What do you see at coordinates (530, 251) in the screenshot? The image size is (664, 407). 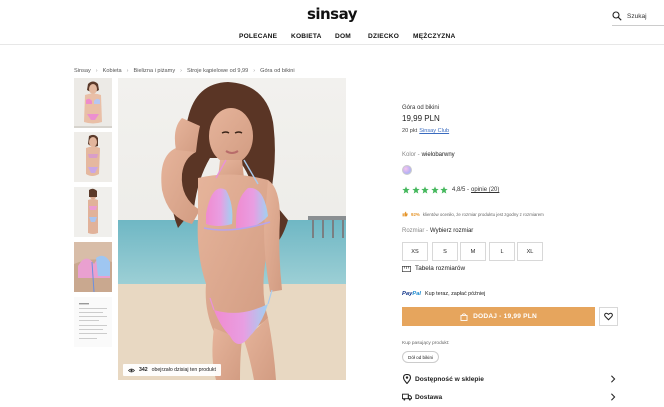 I see `size-xl-button: XL` at bounding box center [530, 251].